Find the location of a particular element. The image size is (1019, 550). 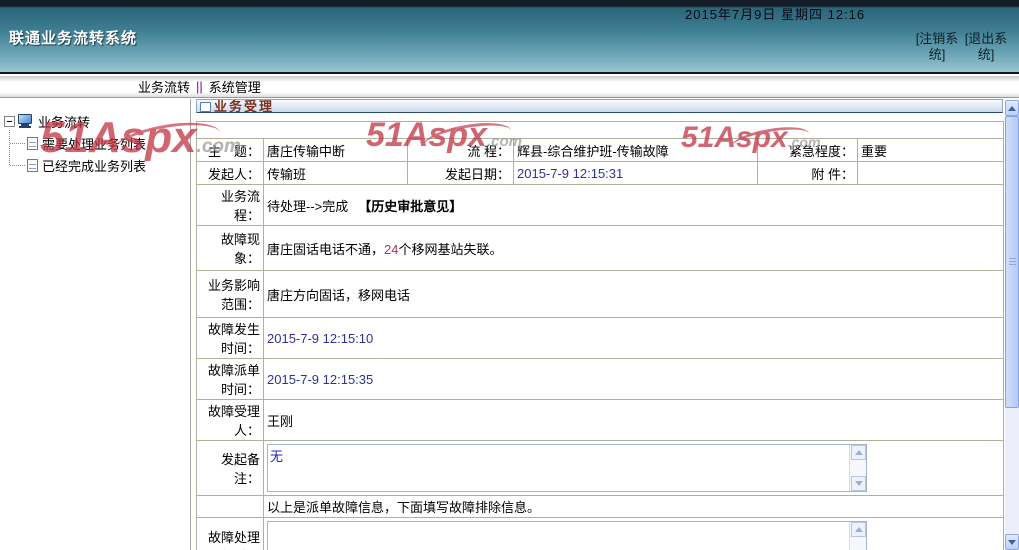

flow-cell: 待处理-->完成 【历史审批意见】 is located at coordinates (633, 205).